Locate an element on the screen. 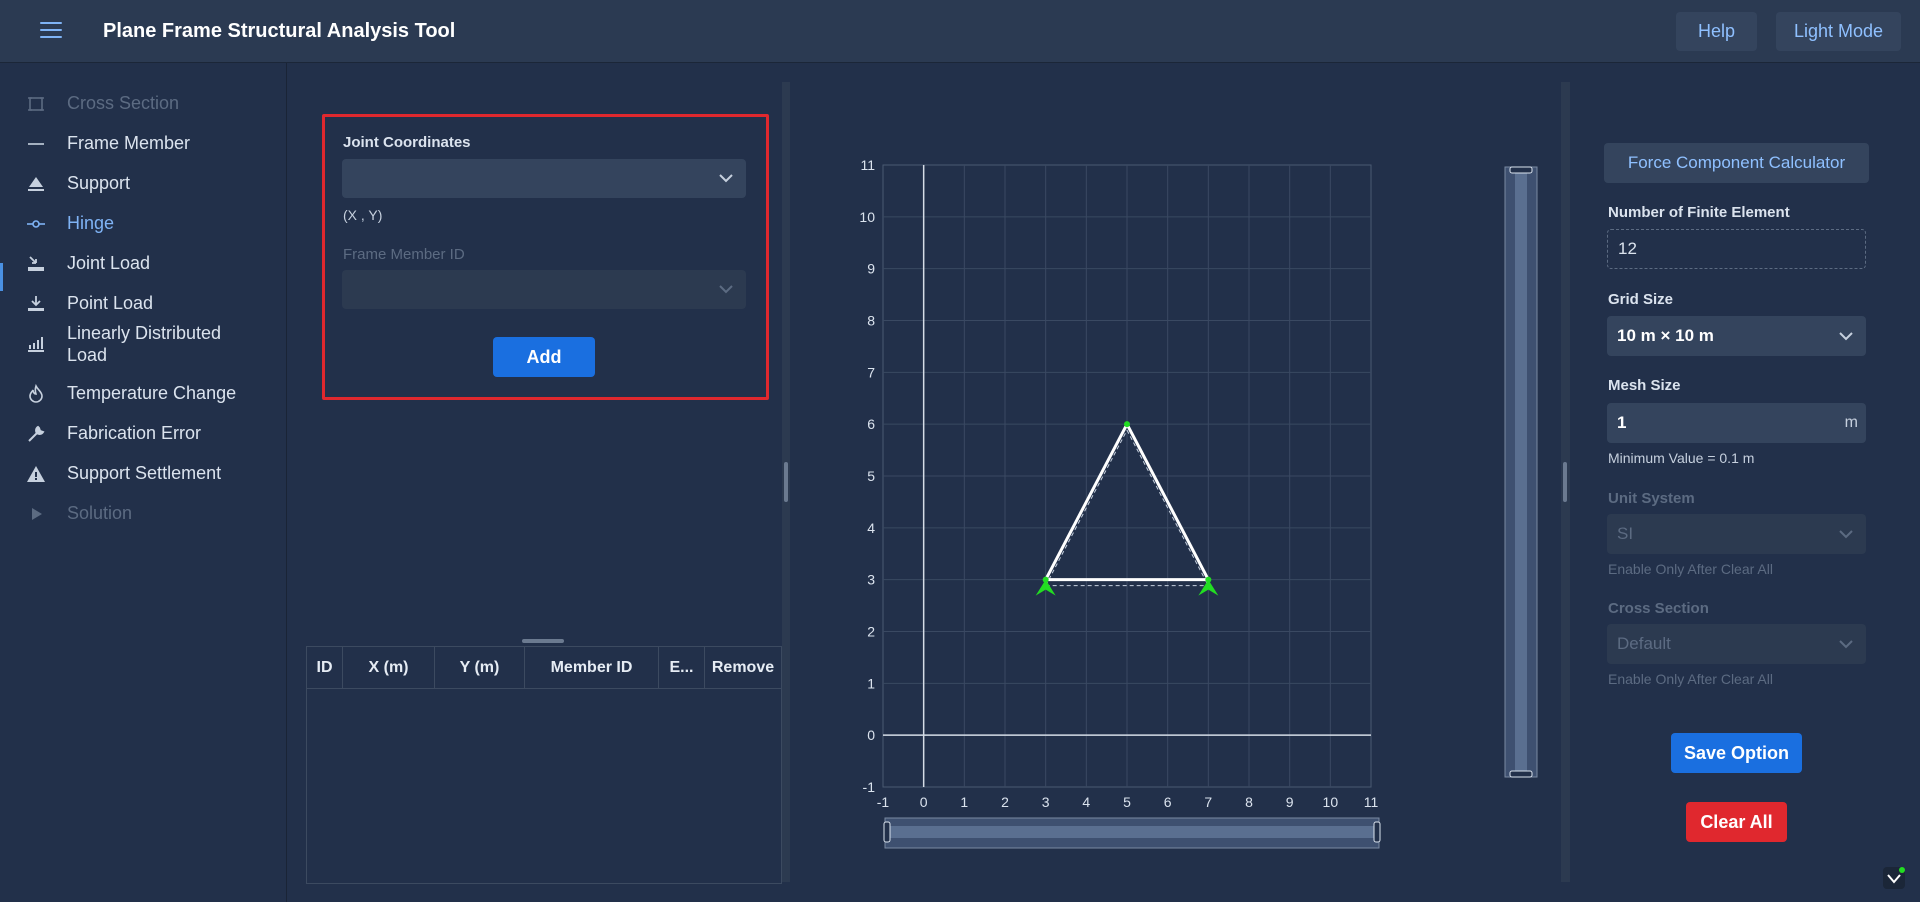  x-tick-label: 11 is located at coordinates (1371, 802).